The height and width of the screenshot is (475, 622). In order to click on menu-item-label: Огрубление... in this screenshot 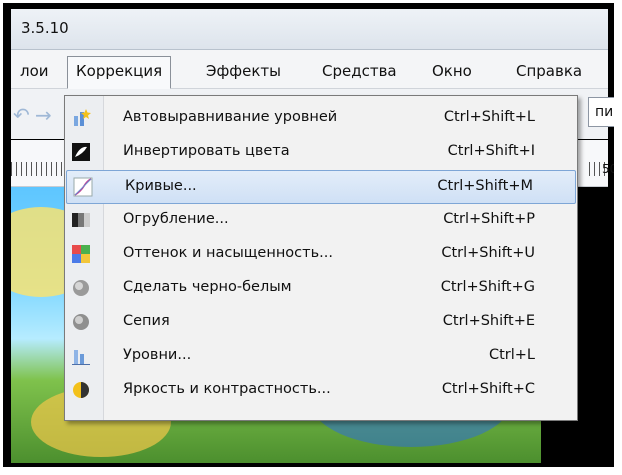, I will do `click(176, 219)`.